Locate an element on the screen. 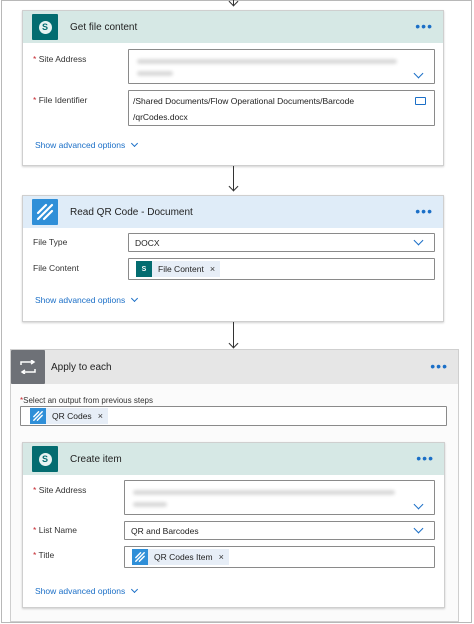 The image size is (474, 624). title-field: QR Codes Item × is located at coordinates (279, 557).